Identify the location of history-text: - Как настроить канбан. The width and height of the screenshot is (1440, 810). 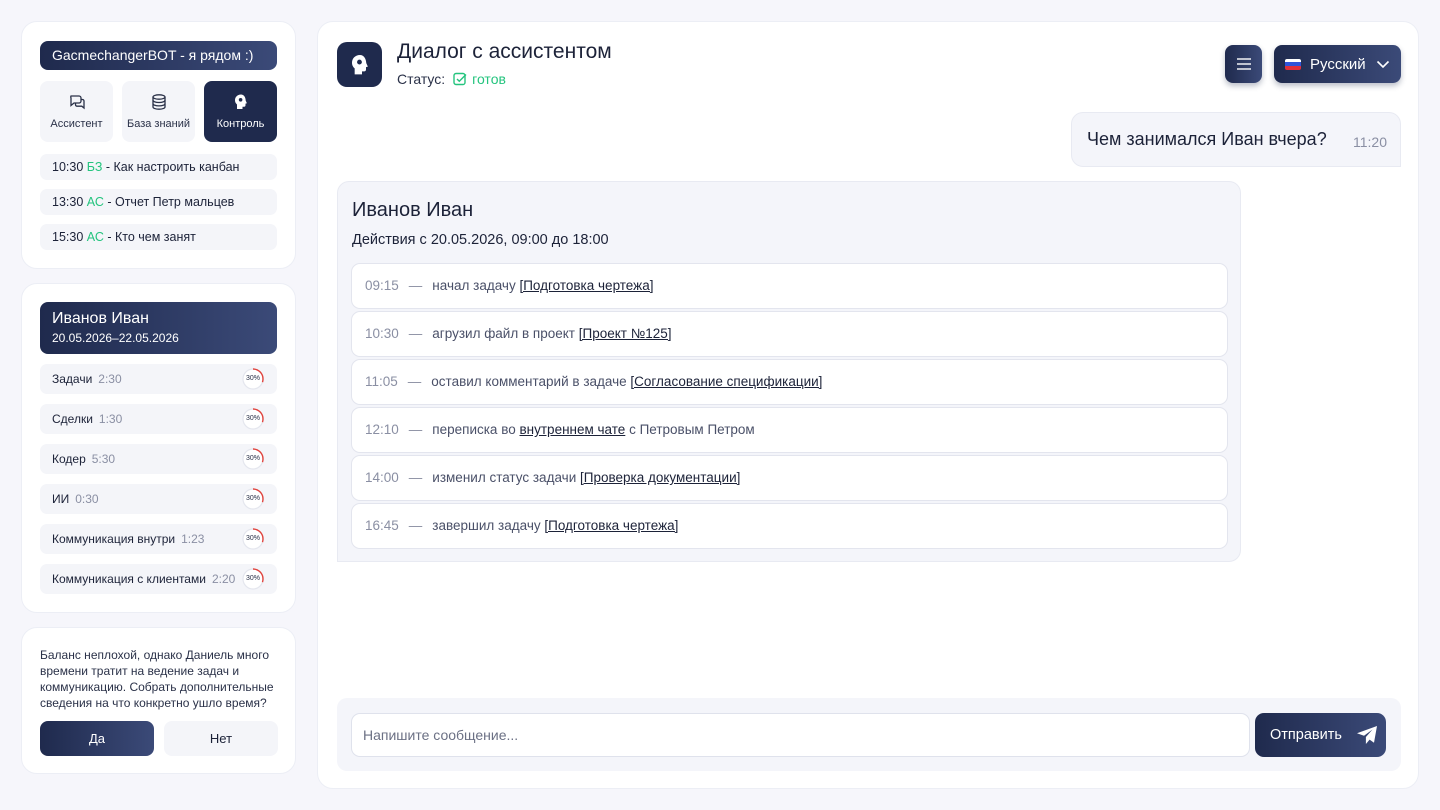
(172, 167).